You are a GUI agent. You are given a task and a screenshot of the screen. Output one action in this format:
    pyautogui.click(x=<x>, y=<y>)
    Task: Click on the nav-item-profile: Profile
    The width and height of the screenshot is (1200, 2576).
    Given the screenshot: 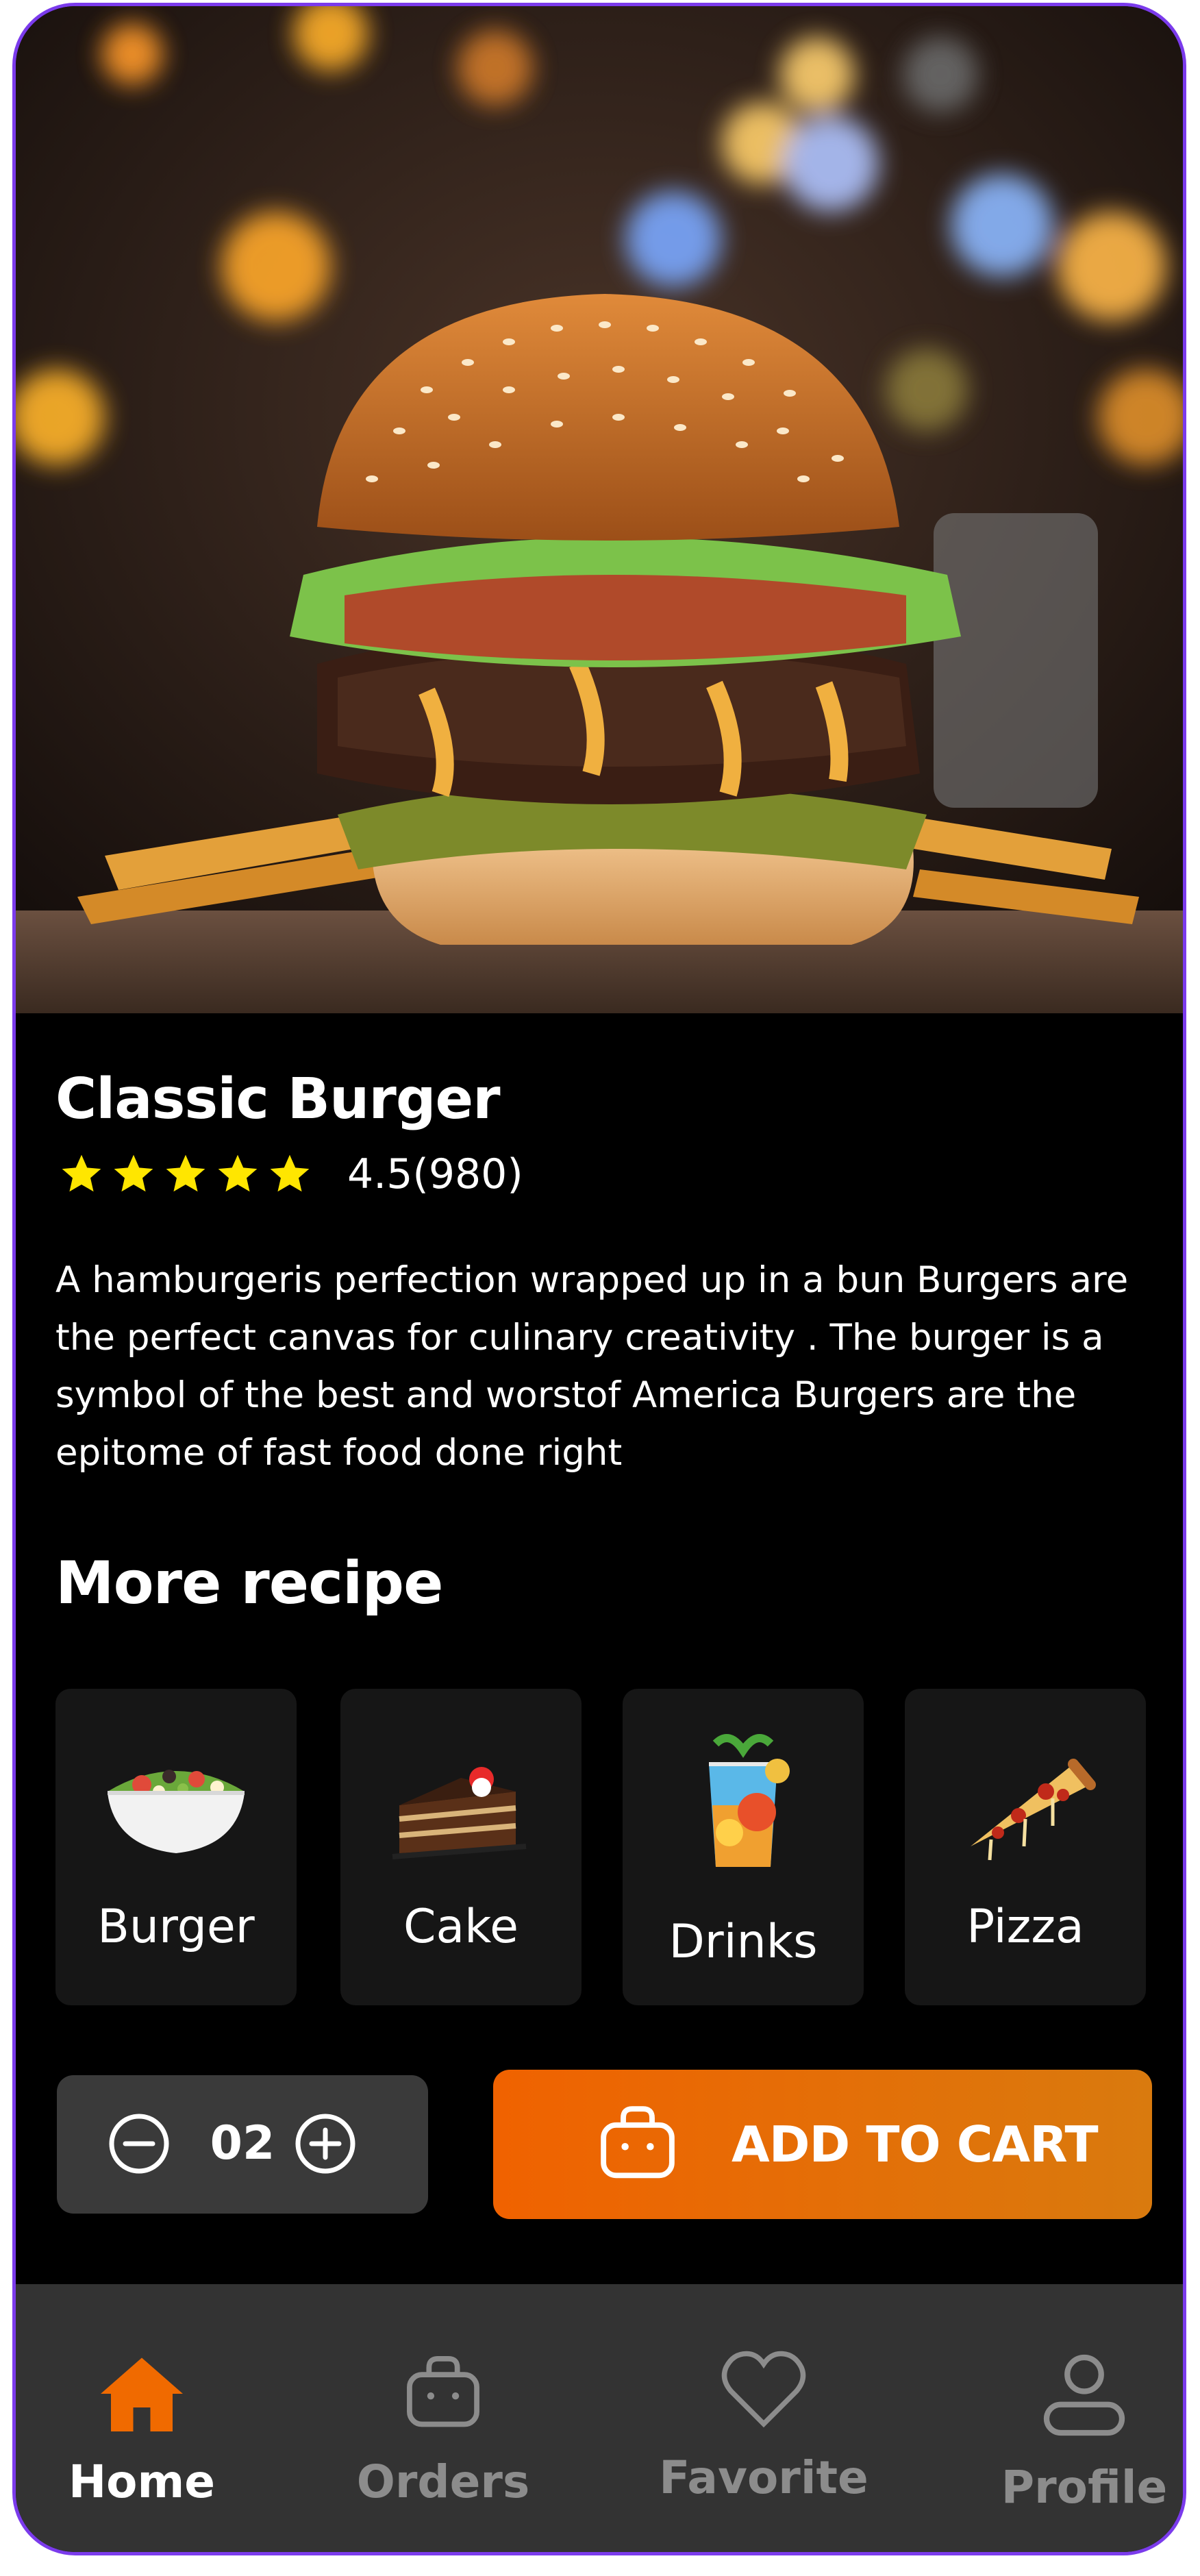 What is the action you would take?
    pyautogui.click(x=1072, y=2418)
    